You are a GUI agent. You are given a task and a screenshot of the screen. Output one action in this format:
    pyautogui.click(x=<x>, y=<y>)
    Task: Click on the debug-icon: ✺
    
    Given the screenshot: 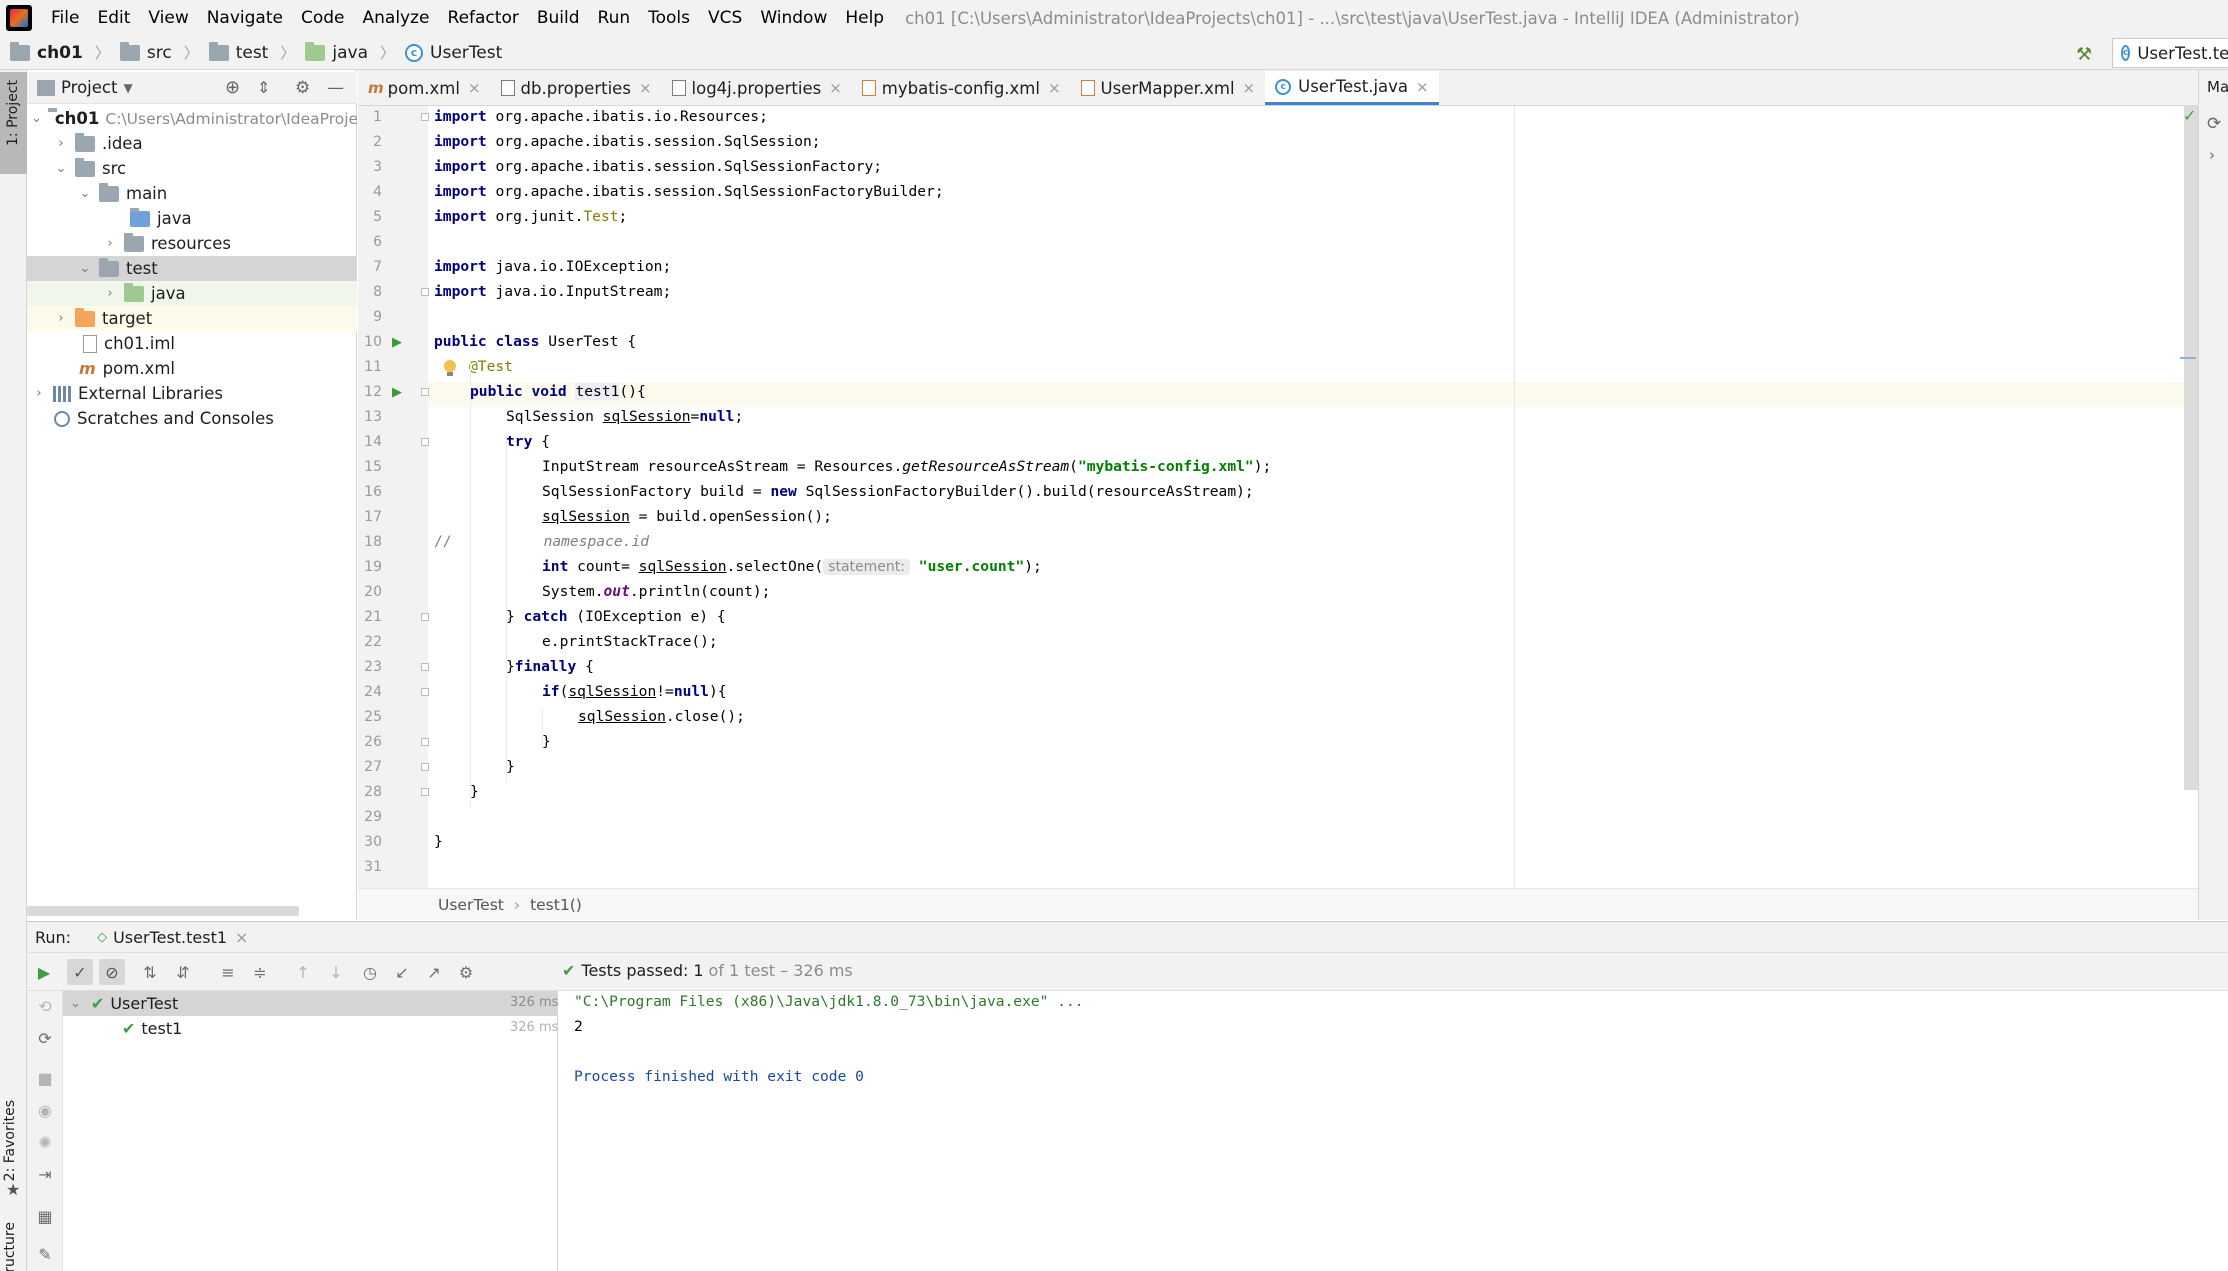 What is the action you would take?
    pyautogui.click(x=45, y=1142)
    